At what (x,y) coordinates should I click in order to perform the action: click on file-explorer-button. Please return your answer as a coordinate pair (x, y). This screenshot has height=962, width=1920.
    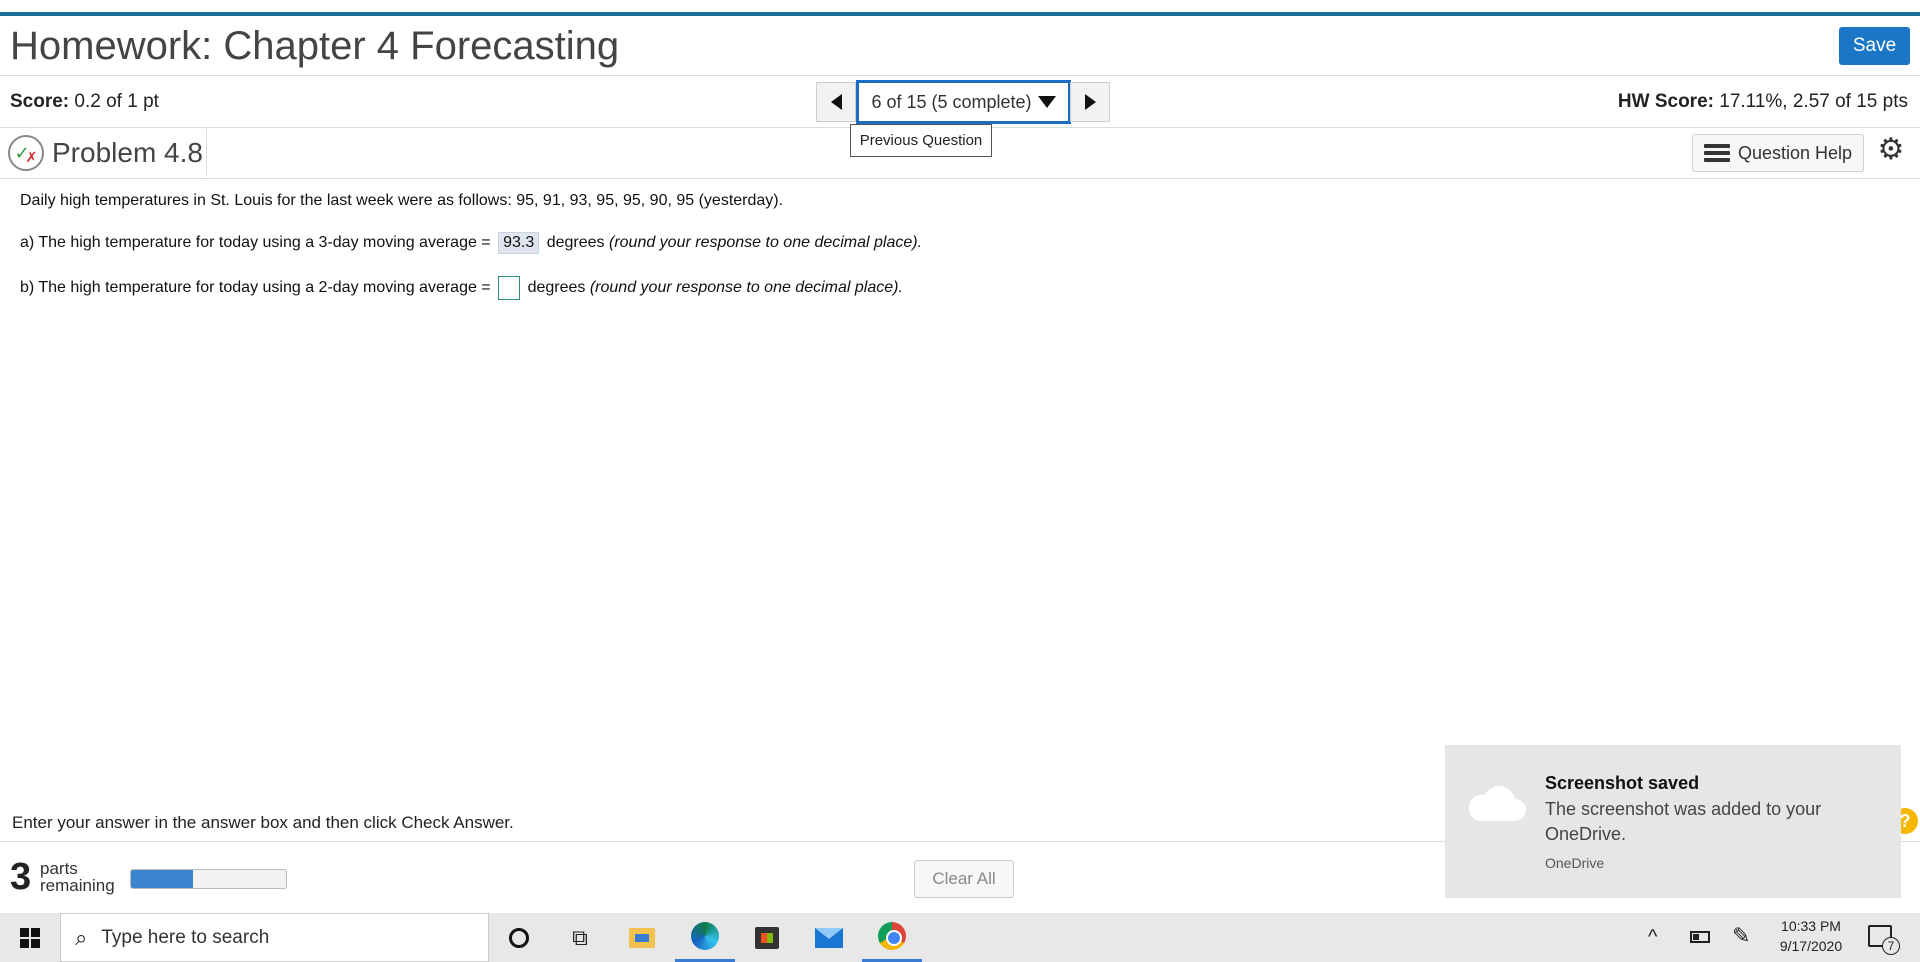
    Looking at the image, I should click on (642, 937).